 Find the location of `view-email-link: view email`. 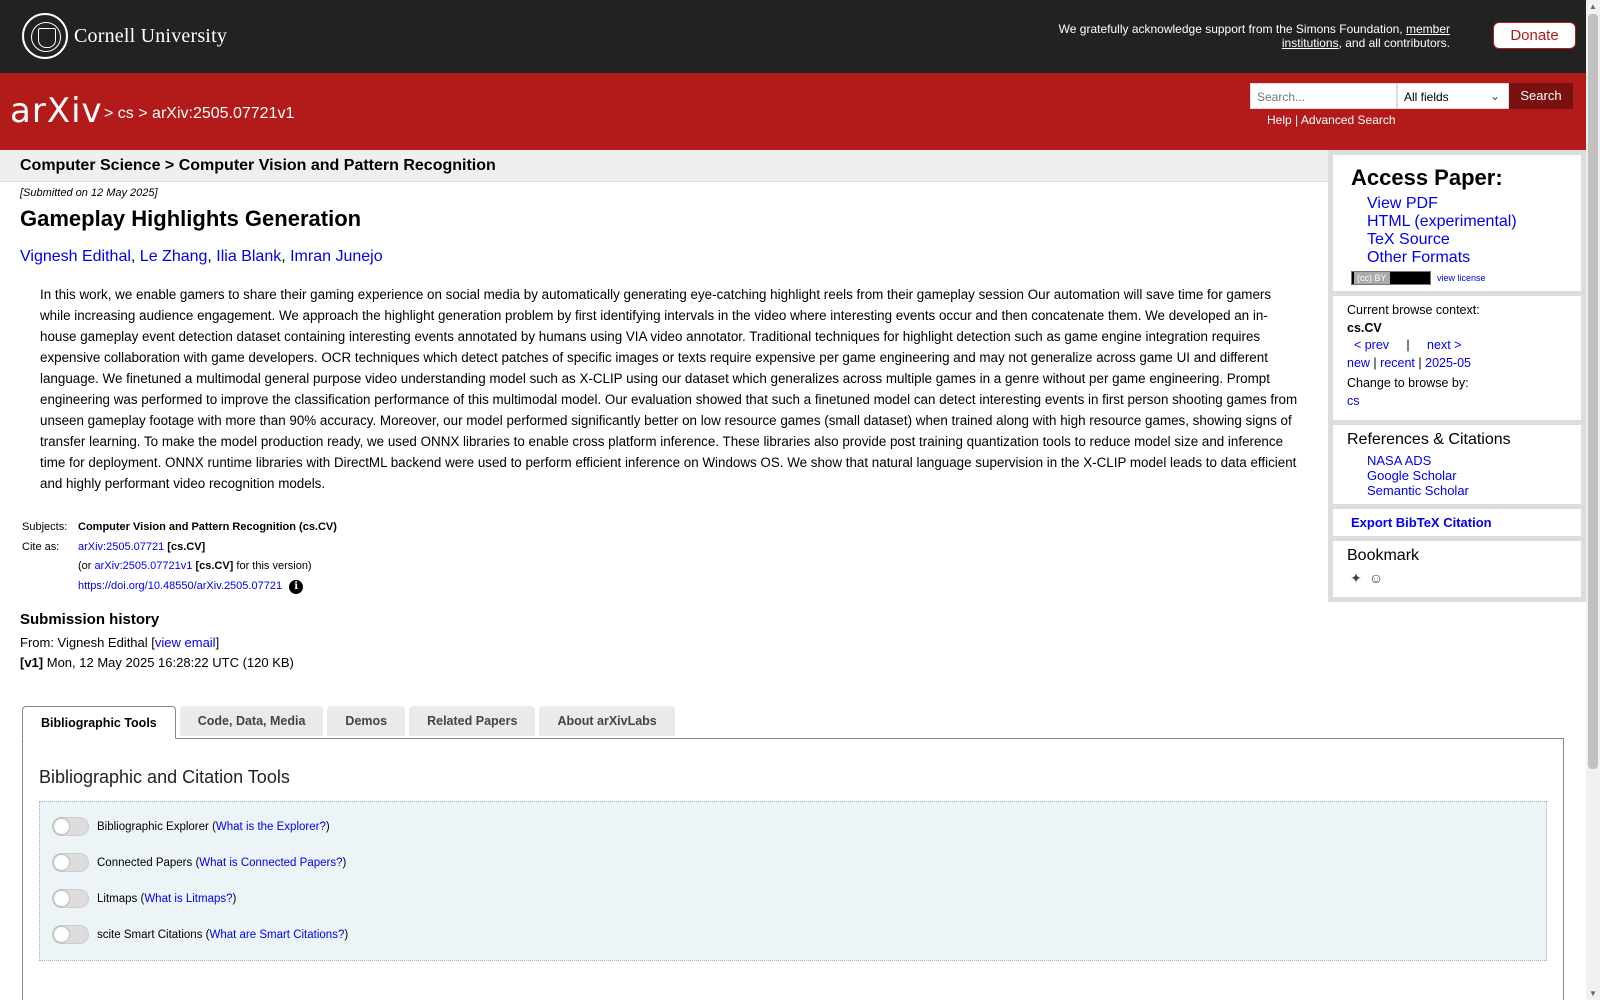

view-email-link: view email is located at coordinates (185, 642).